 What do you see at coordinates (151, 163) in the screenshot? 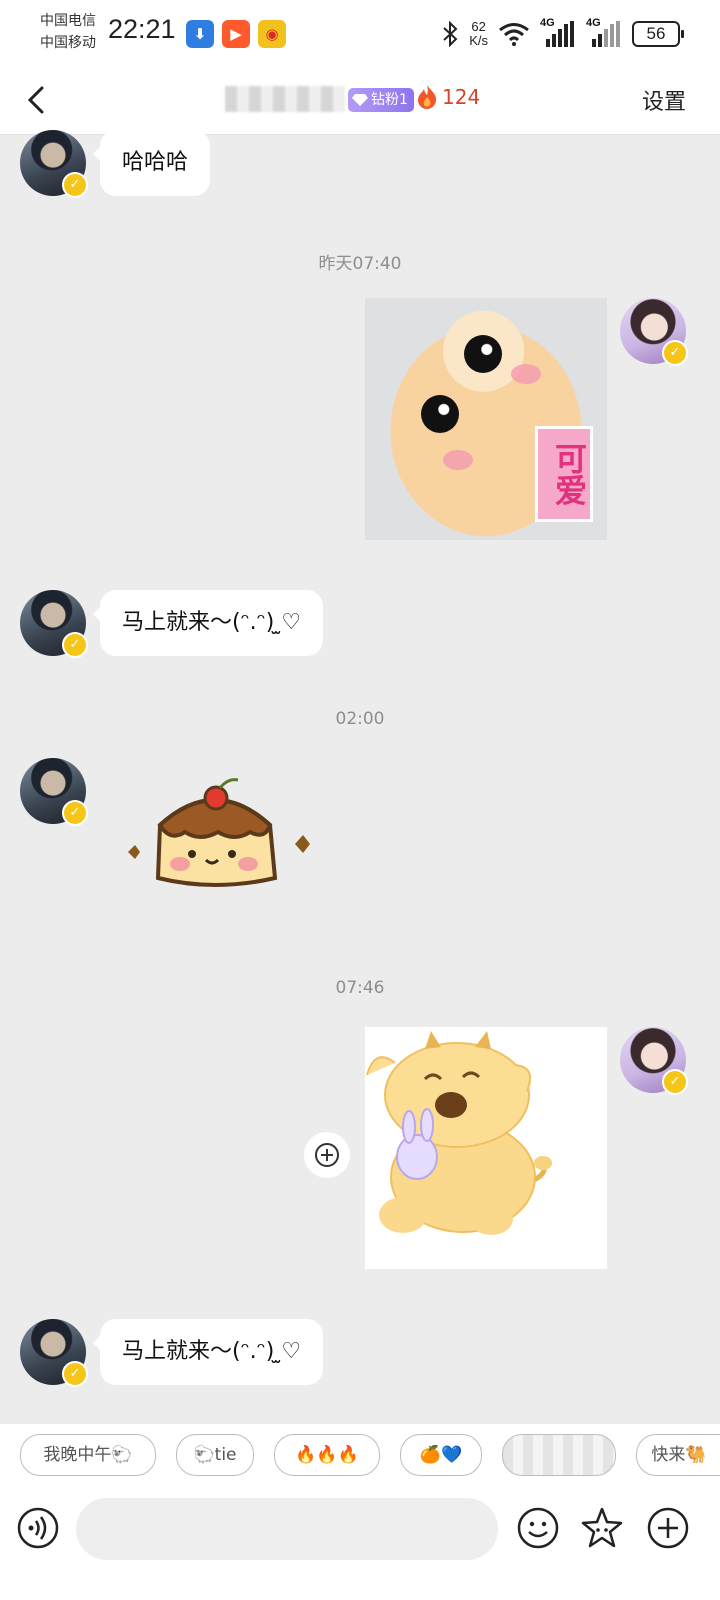
I see `message-bubble: 哈哈哈` at bounding box center [151, 163].